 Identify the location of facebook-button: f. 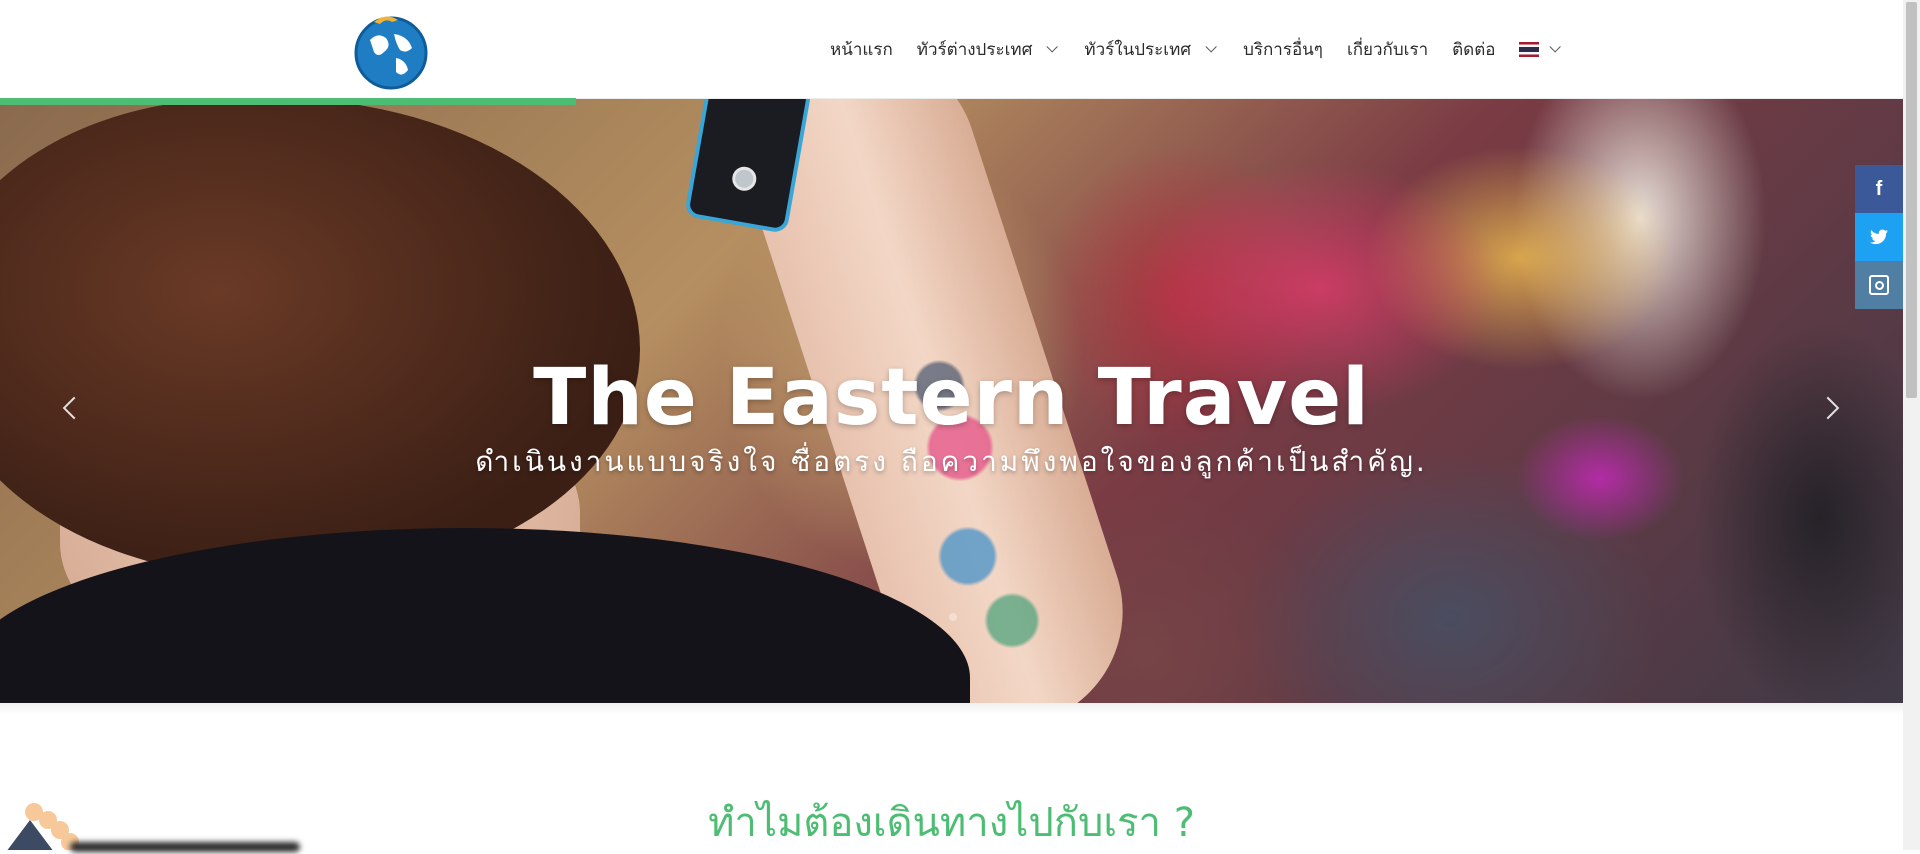
(1879, 189).